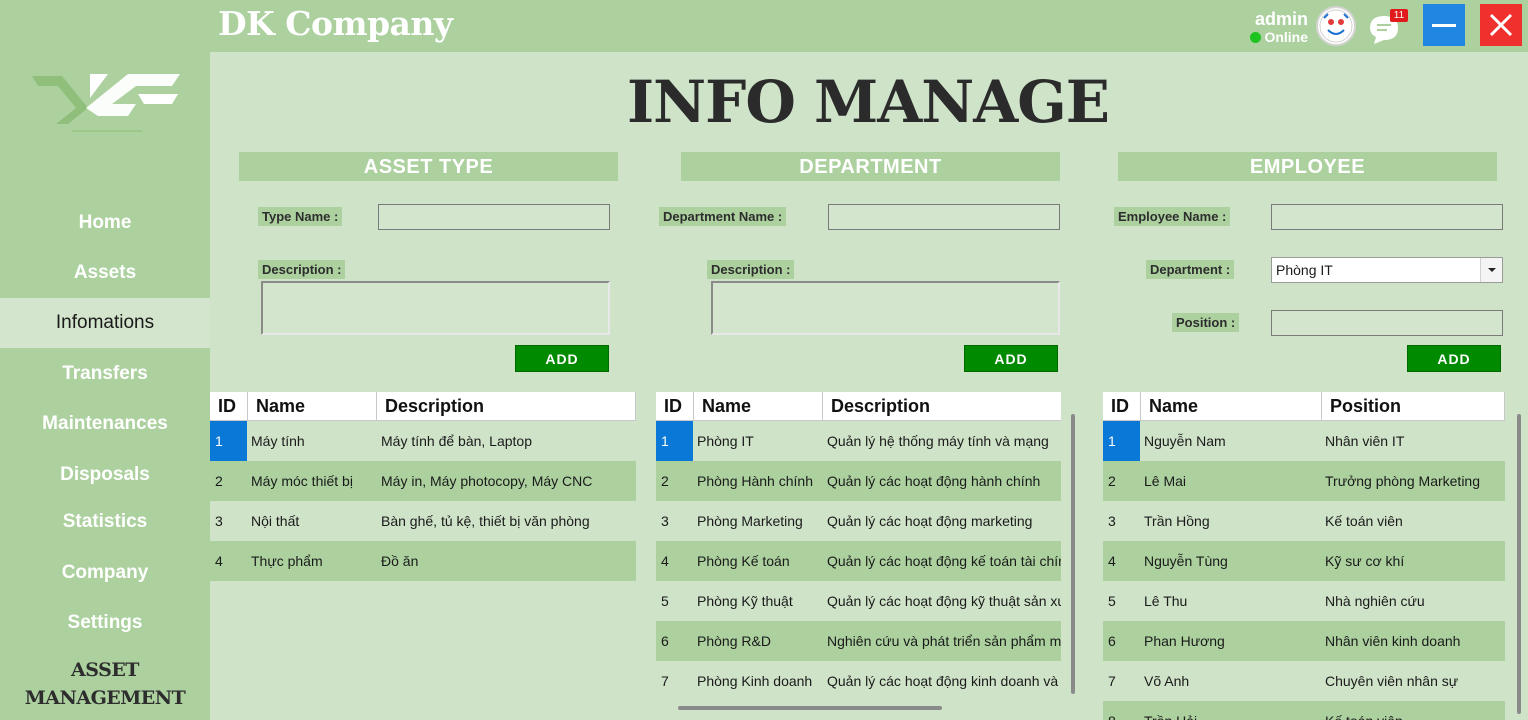 Image resolution: width=1528 pixels, height=720 pixels. Describe the element at coordinates (1167, 681) in the screenshot. I see `row-name: Võ Anh` at that location.